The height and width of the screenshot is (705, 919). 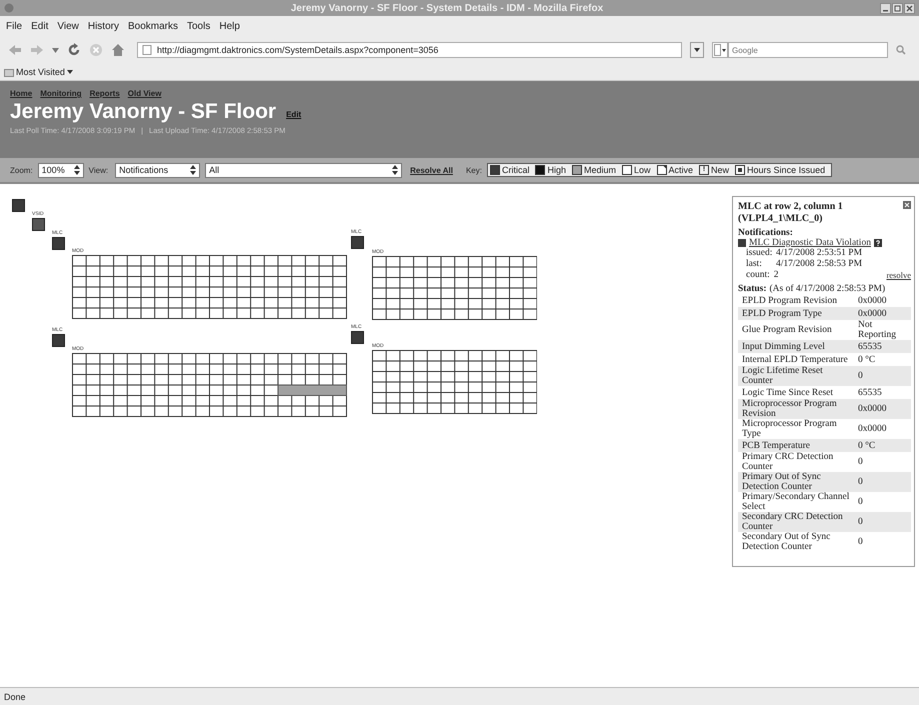 I want to click on status-name: Logic Lifetime Reset Counter, so click(x=783, y=376).